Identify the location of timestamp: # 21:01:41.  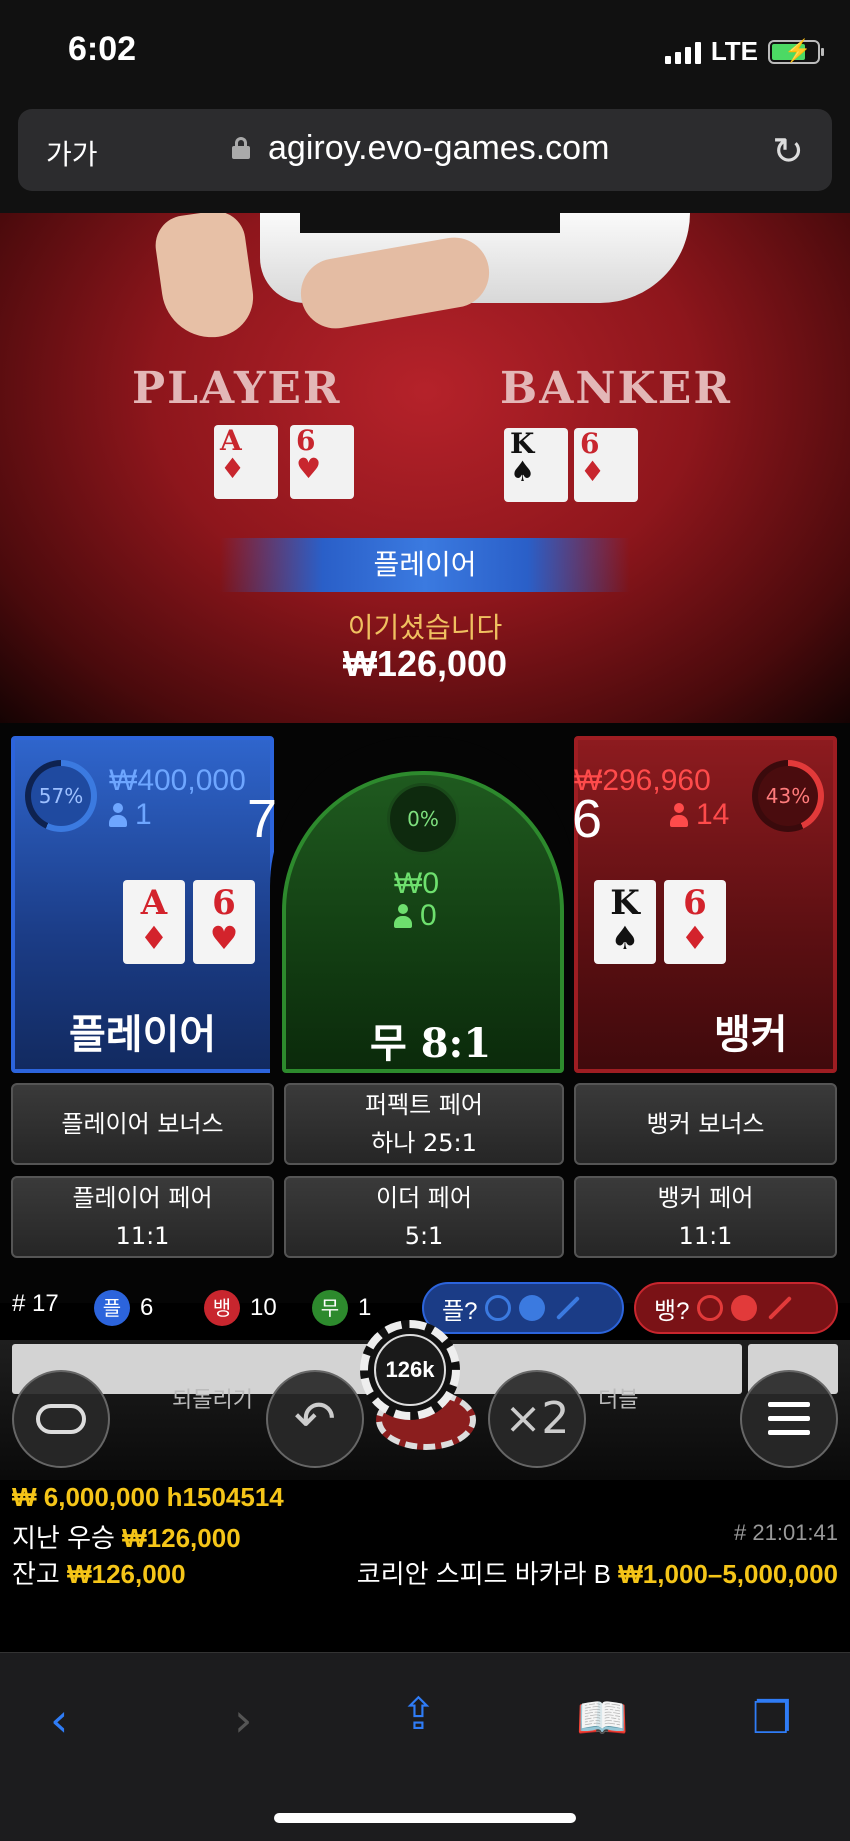
(786, 1532).